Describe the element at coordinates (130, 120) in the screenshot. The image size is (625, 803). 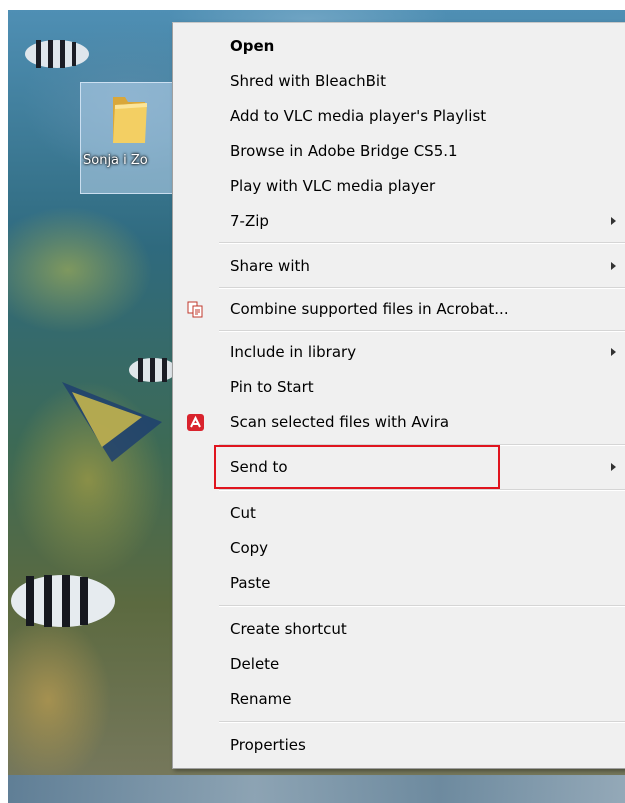
I see `folder-icon` at that location.